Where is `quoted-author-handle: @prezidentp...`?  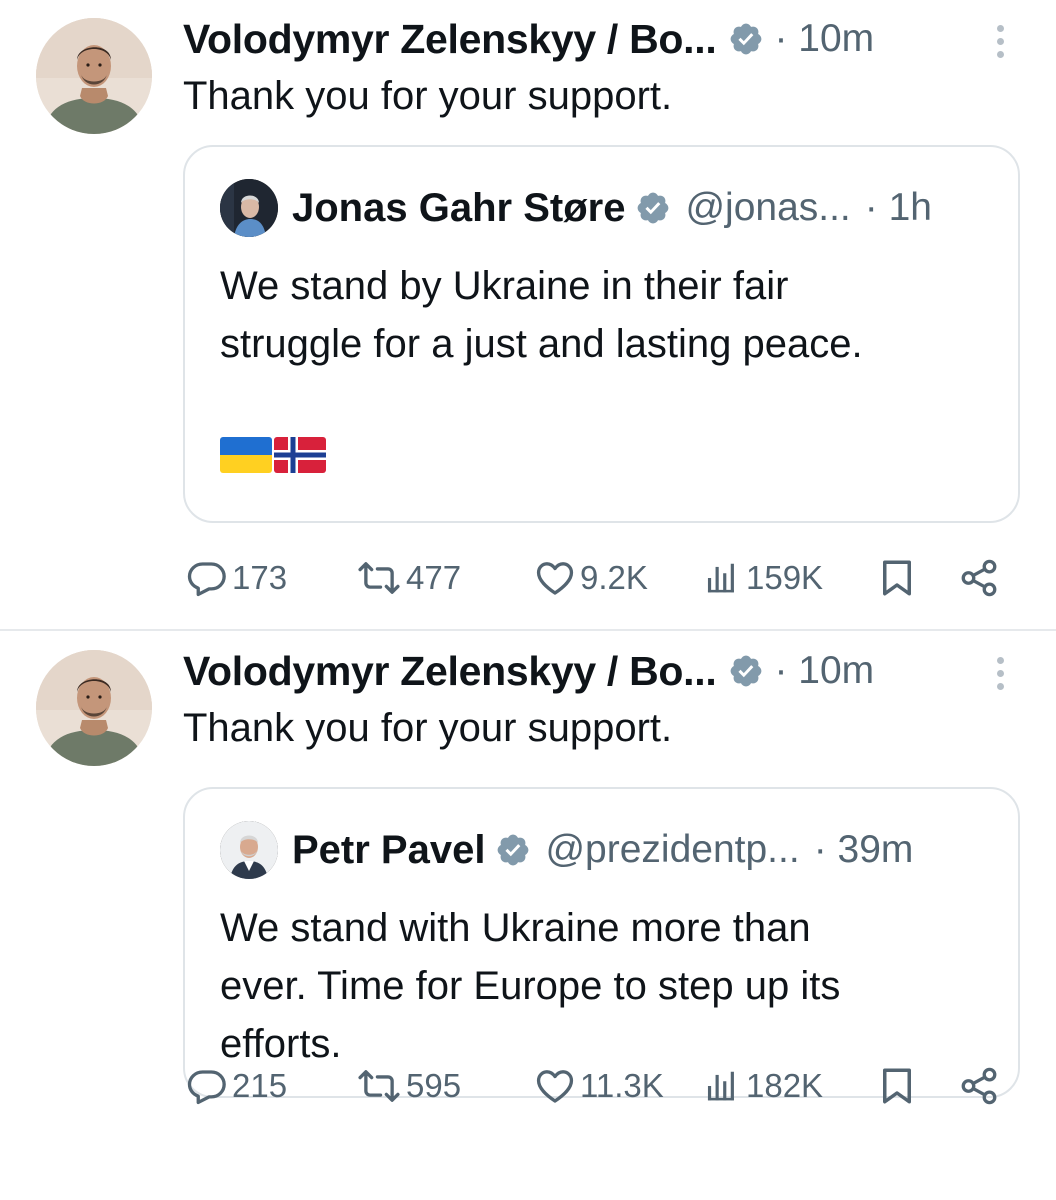 quoted-author-handle: @prezidentp... is located at coordinates (672, 849).